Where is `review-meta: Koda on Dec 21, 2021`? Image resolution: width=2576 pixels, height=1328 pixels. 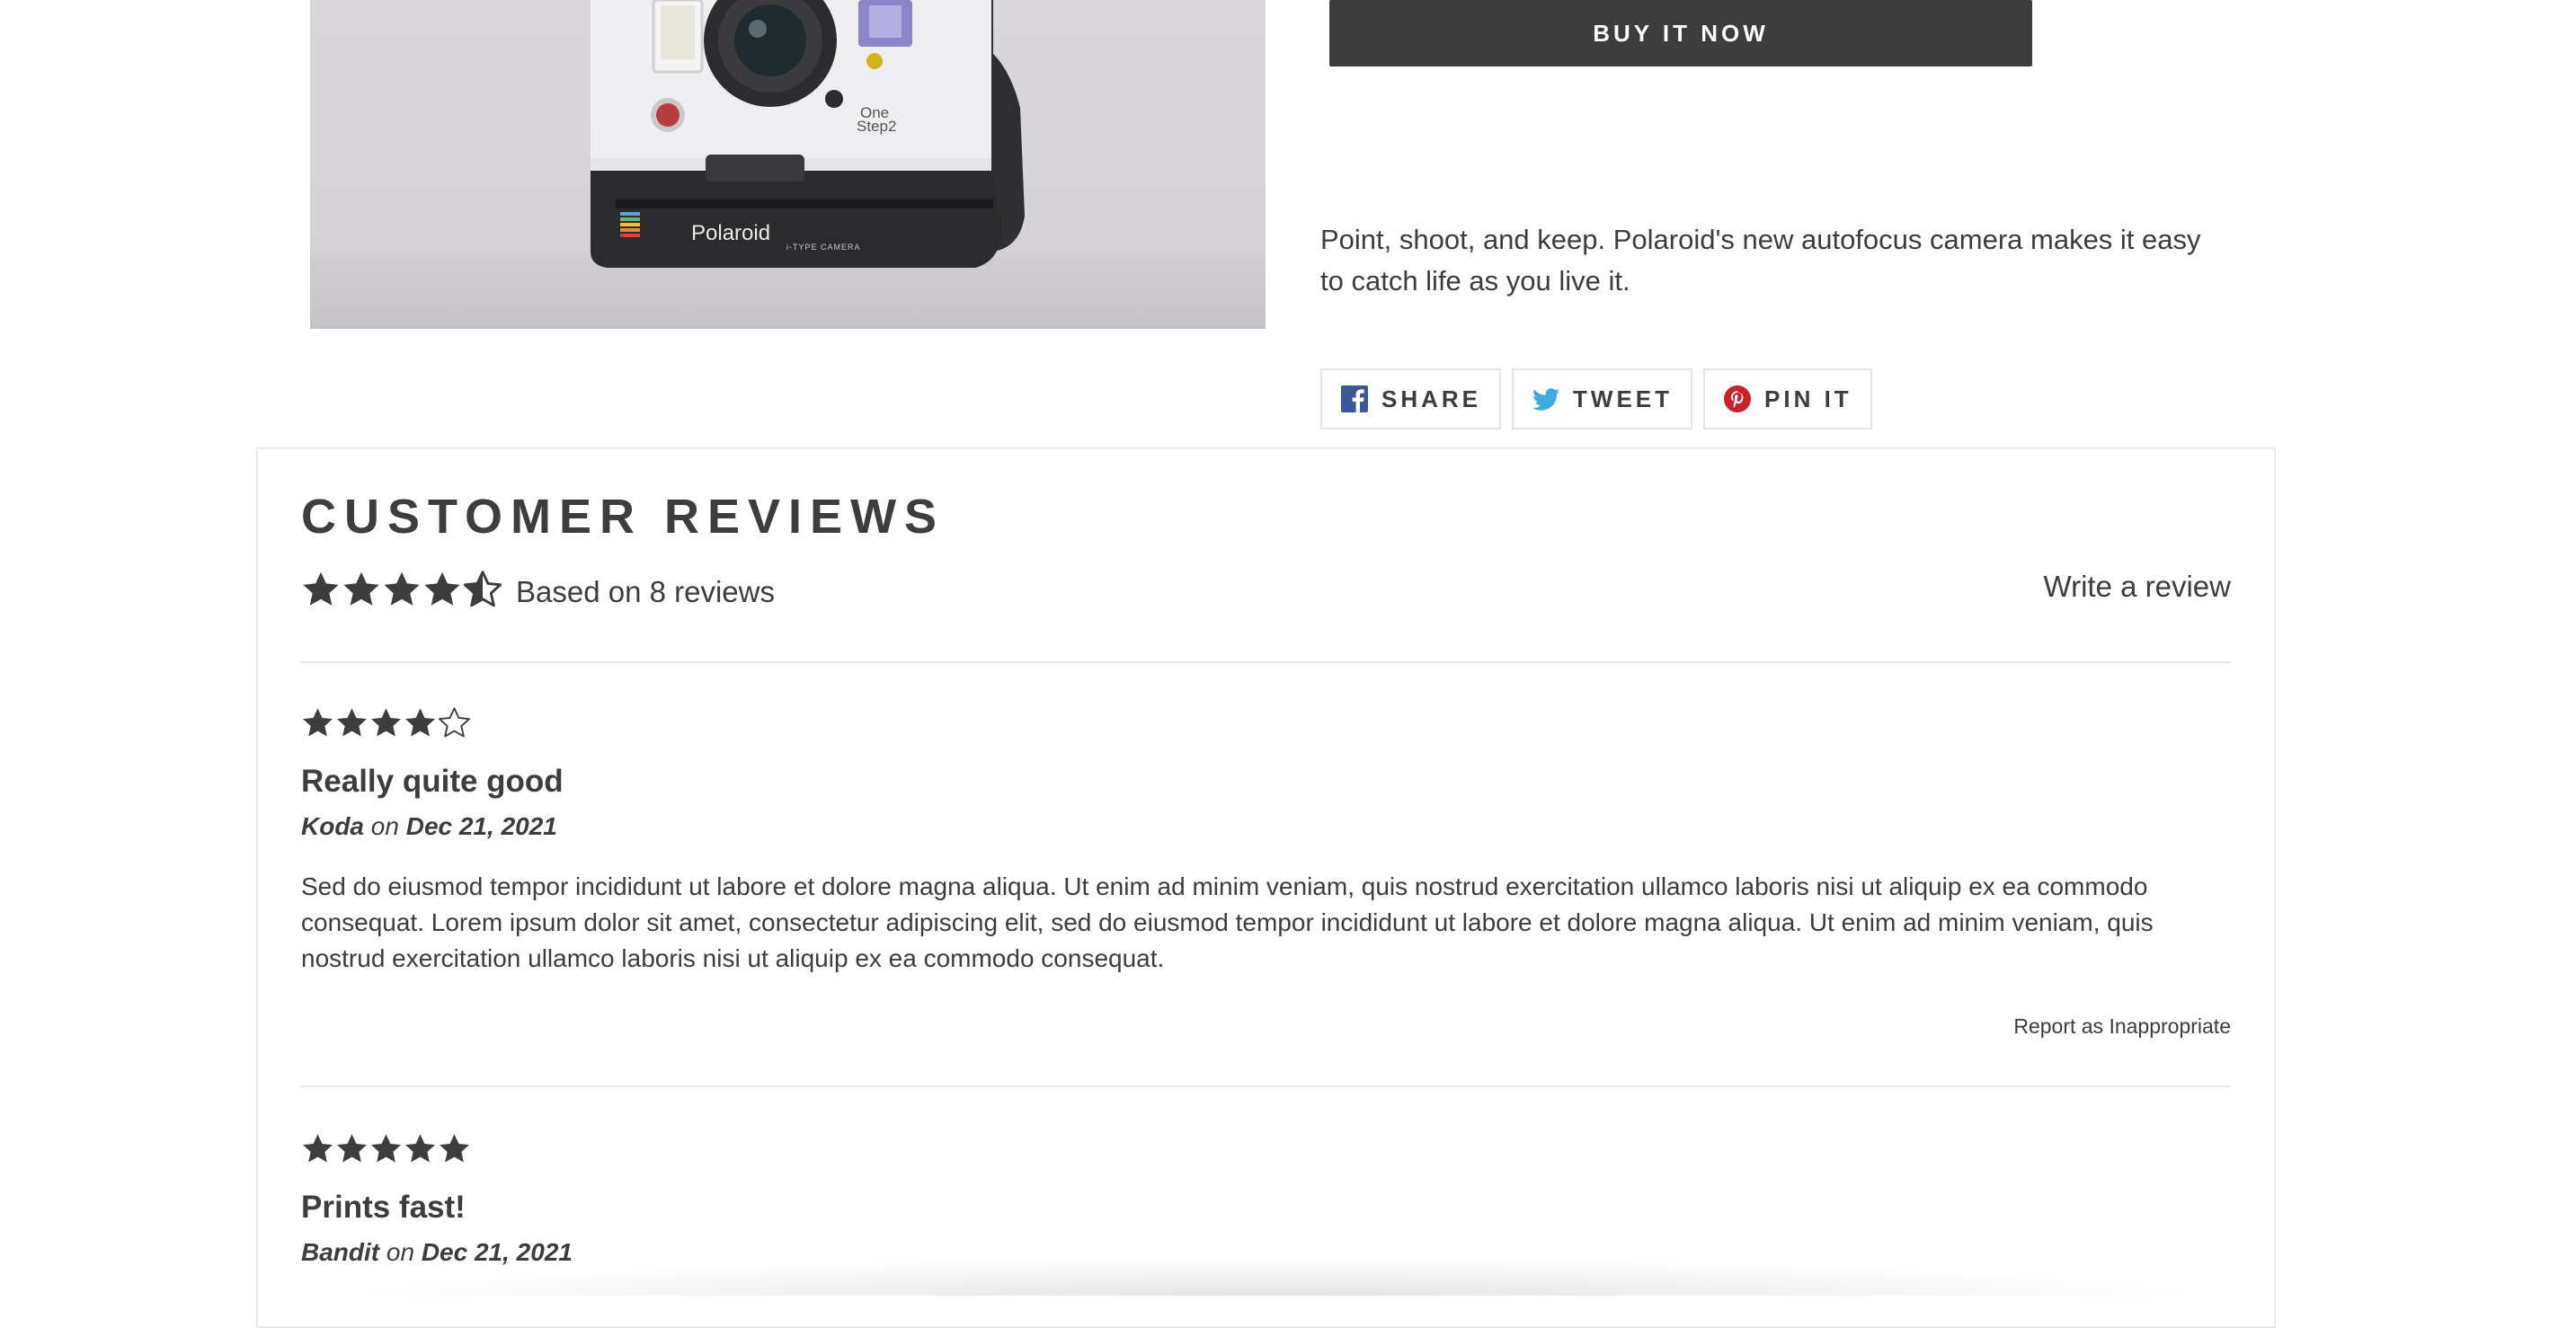 review-meta: Koda on Dec 21, 2021 is located at coordinates (1266, 826).